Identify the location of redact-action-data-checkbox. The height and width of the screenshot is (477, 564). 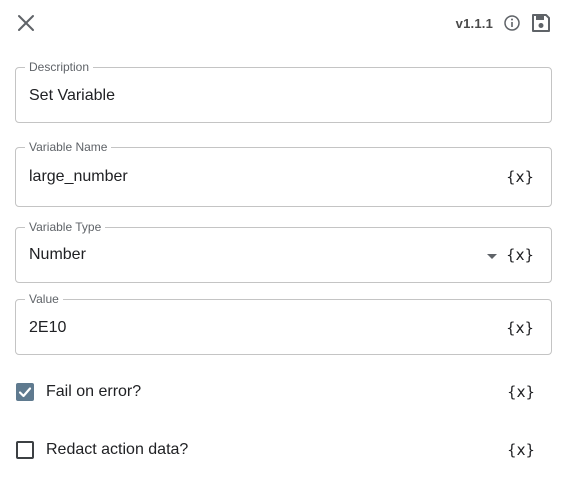
(25, 450).